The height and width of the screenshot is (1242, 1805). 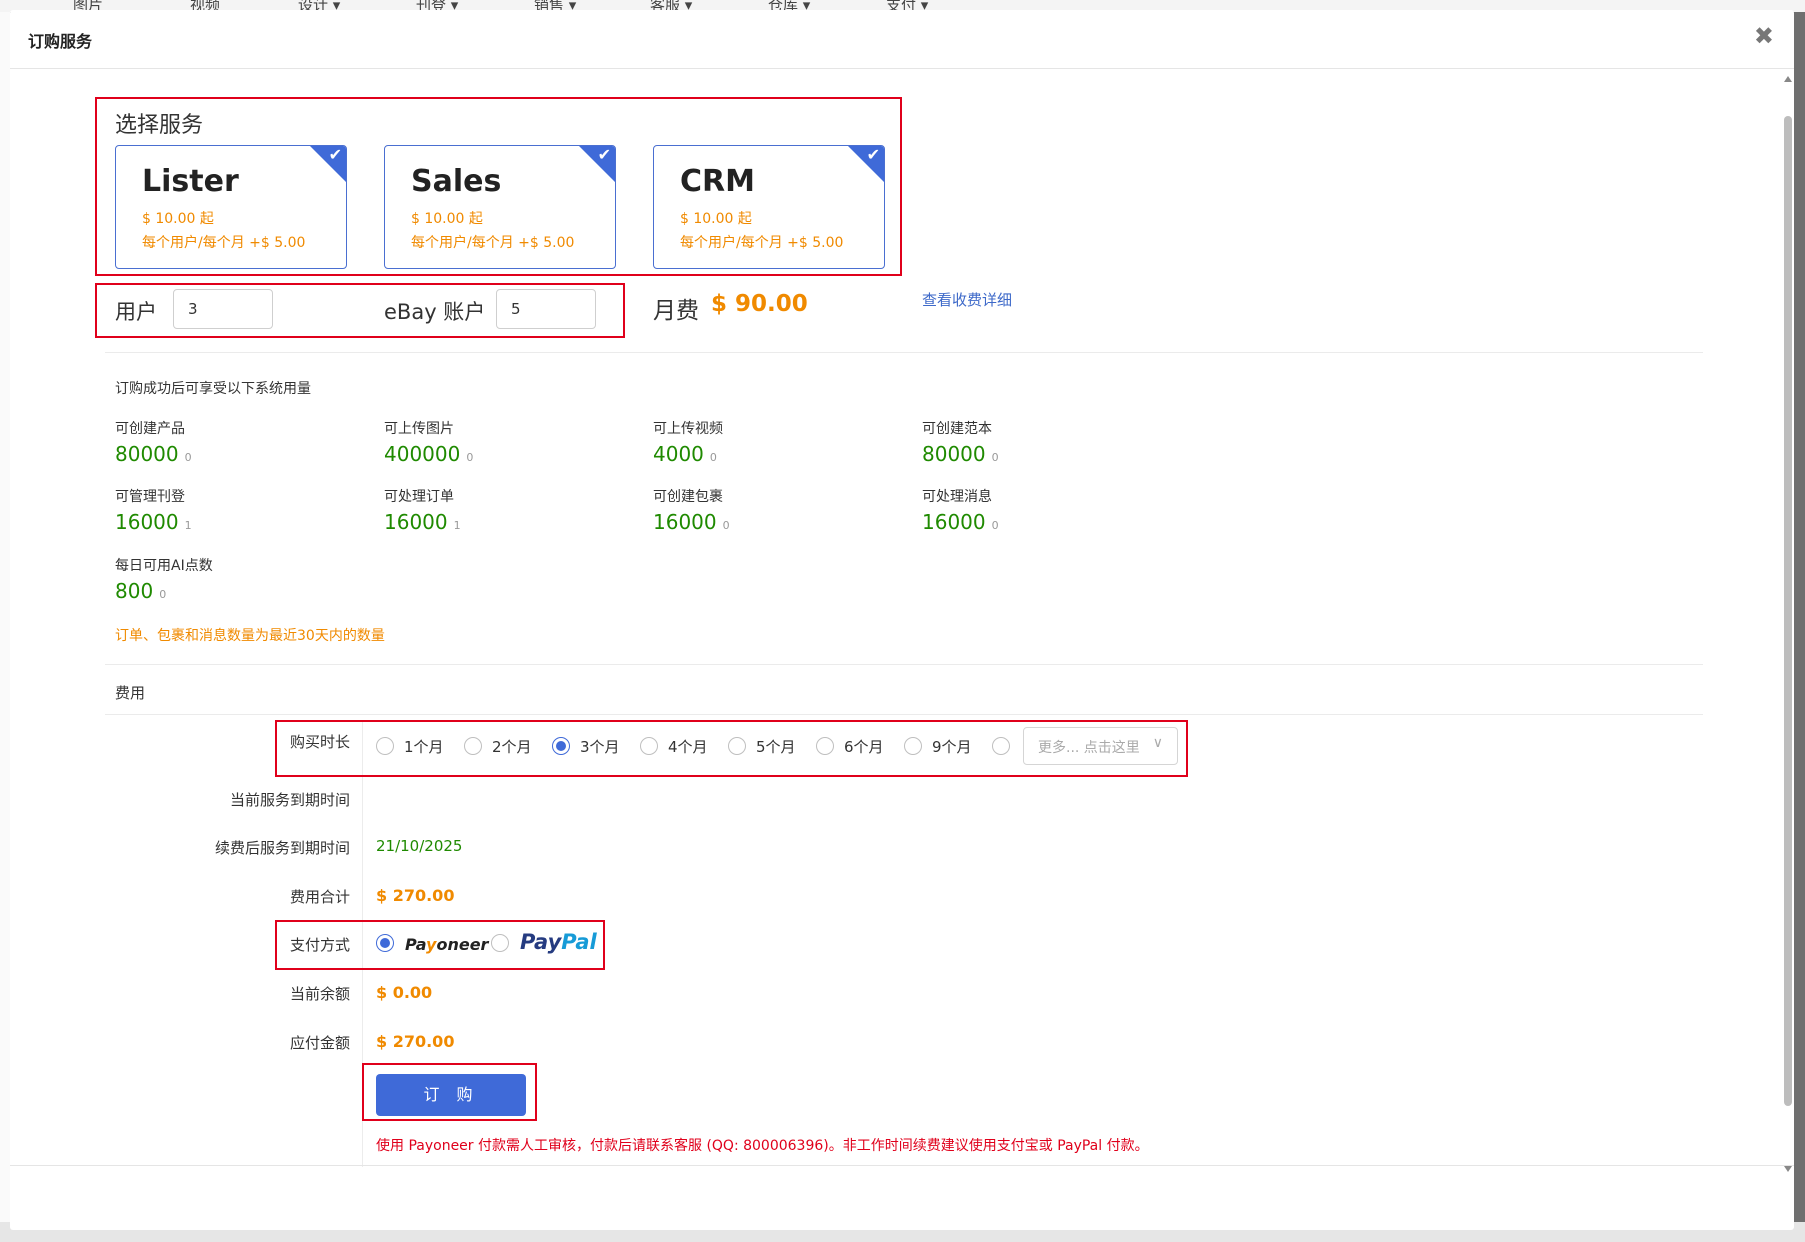 What do you see at coordinates (776, 747) in the screenshot?
I see `duration-option-label: 5个月` at bounding box center [776, 747].